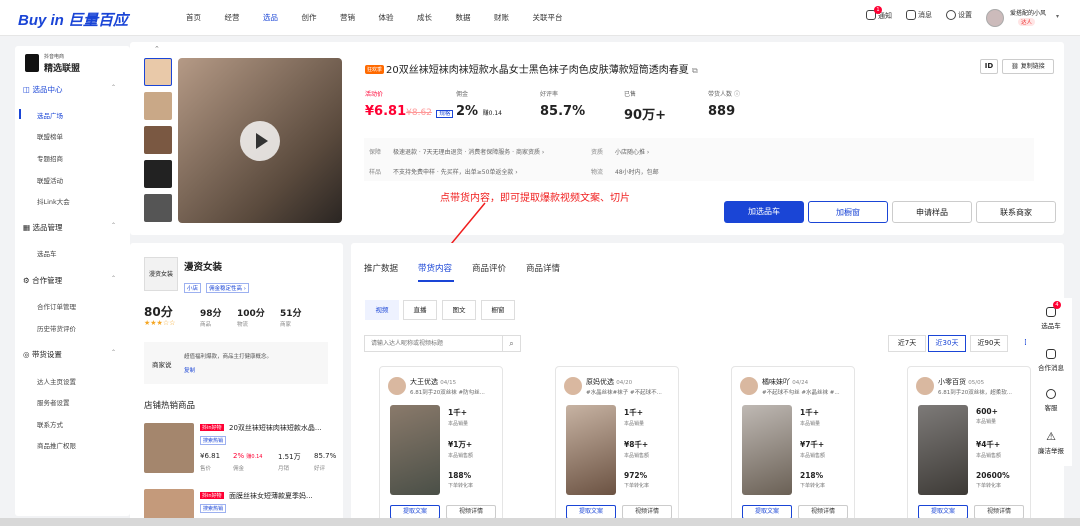 This screenshot has width=1080, height=526. Describe the element at coordinates (989, 66) in the screenshot. I see `id-button: ID` at that location.